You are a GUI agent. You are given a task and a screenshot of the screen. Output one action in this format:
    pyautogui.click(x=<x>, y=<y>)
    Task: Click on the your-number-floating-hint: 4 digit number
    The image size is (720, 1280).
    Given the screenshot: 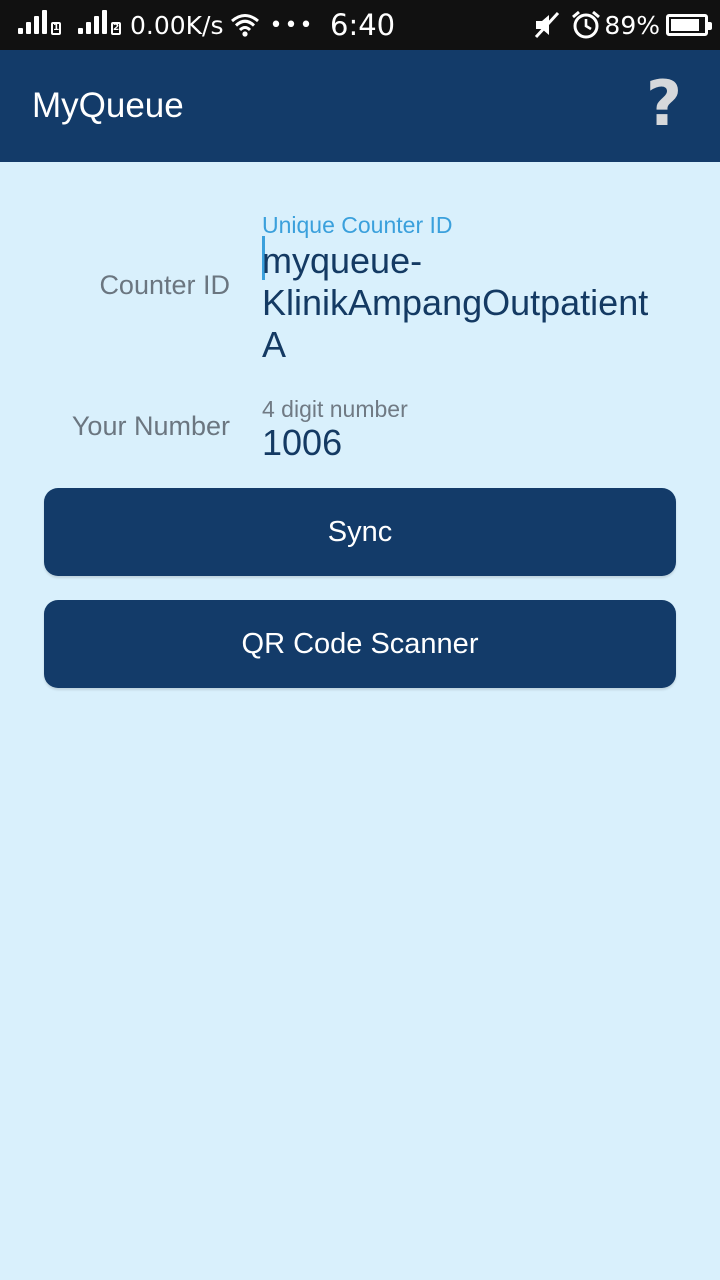 What is the action you would take?
    pyautogui.click(x=335, y=409)
    